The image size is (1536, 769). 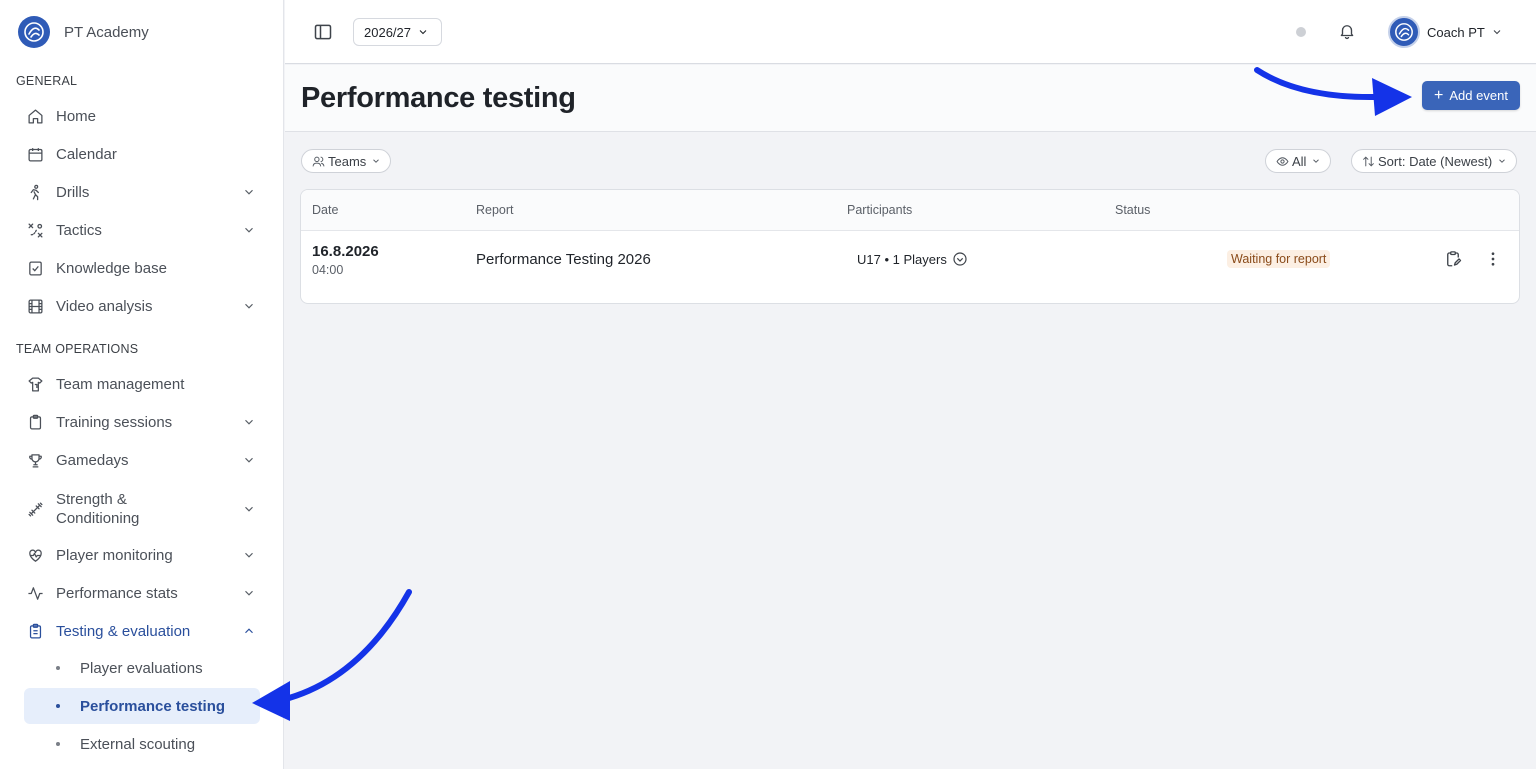 I want to click on column-header-status: Status, so click(x=1132, y=210).